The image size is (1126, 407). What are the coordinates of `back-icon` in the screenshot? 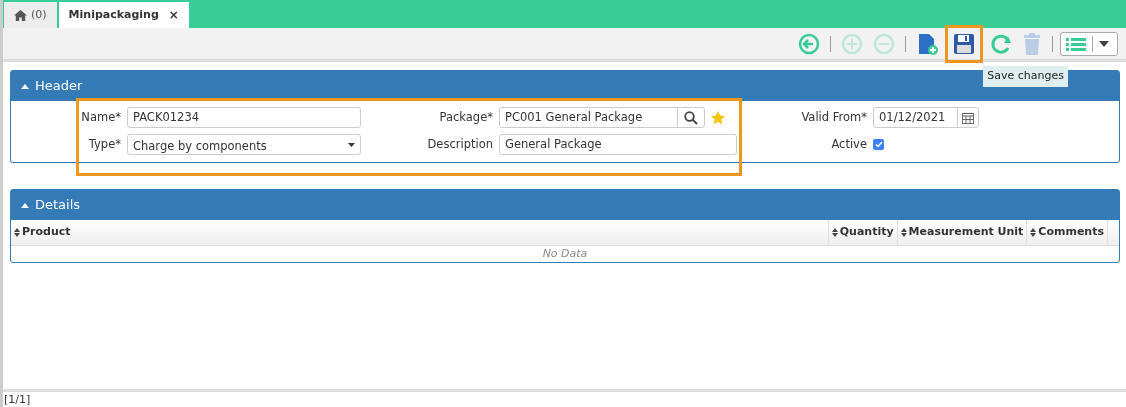 It's located at (809, 43).